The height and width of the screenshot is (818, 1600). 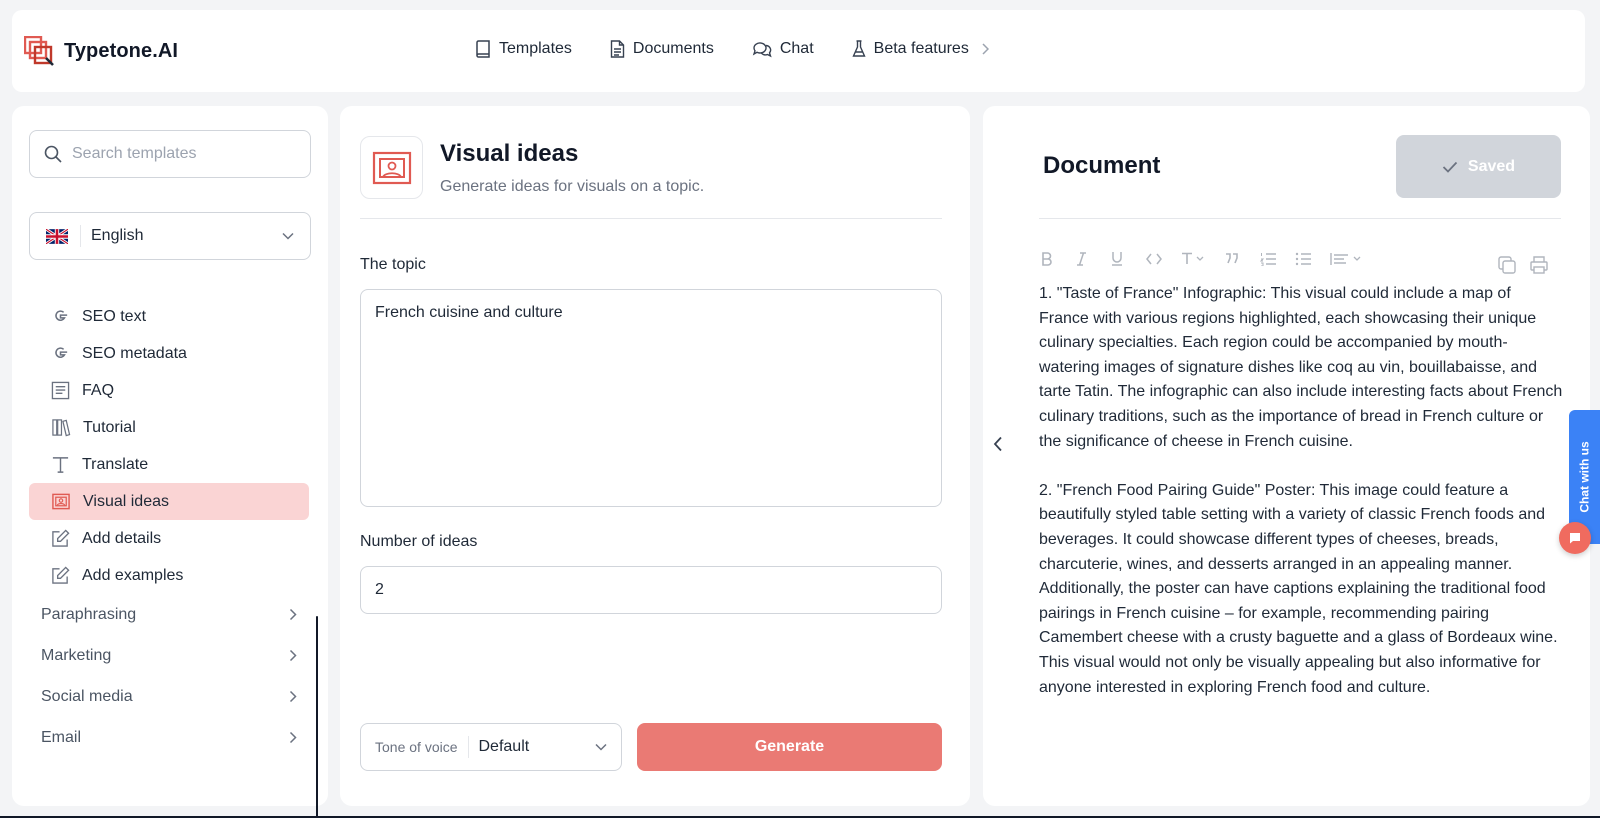 I want to click on search-box, so click(x=170, y=154).